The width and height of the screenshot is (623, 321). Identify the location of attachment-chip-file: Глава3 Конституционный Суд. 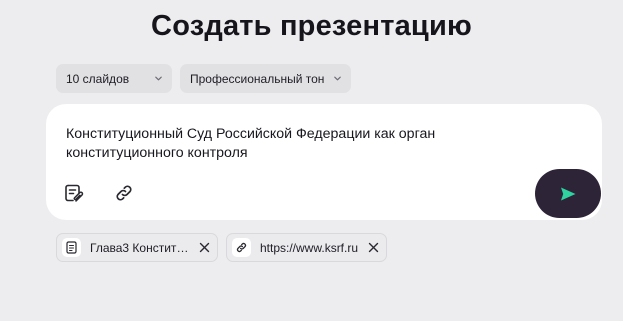
(137, 247).